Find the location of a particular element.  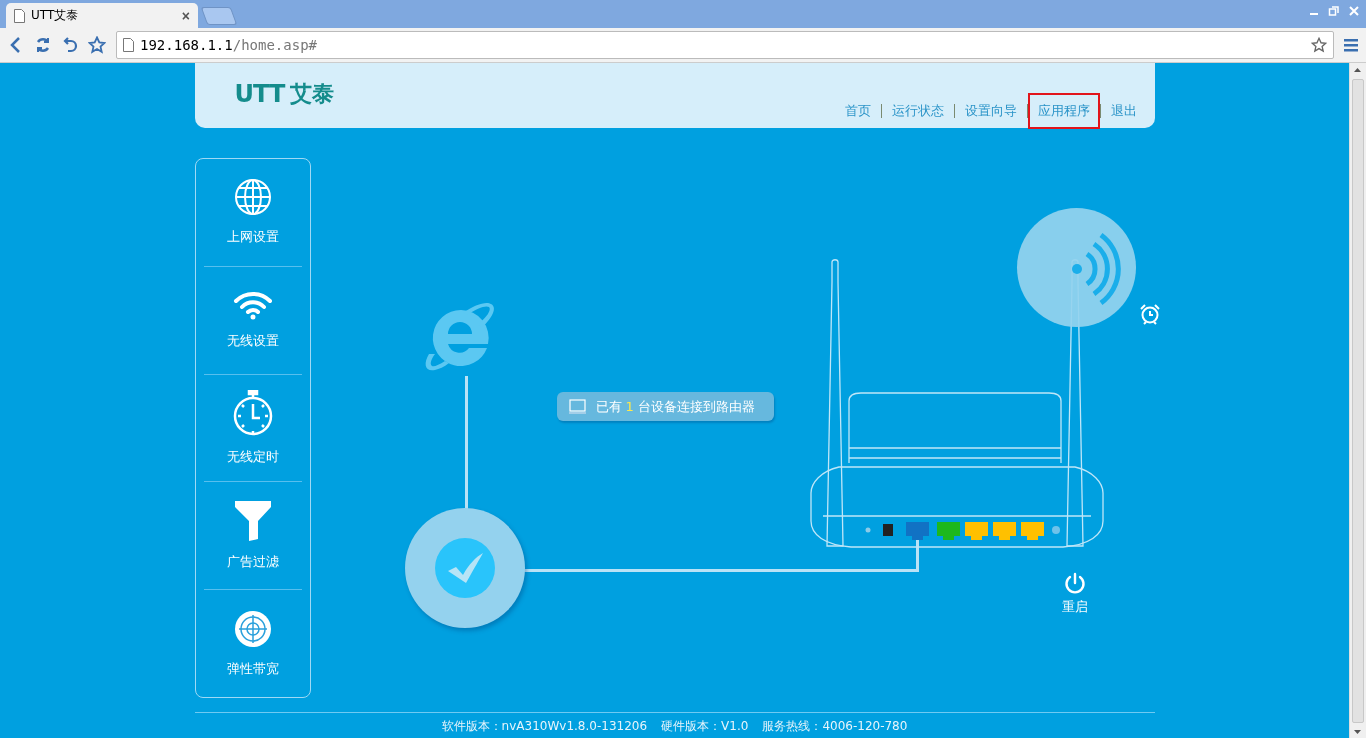

monitor-icon is located at coordinates (577, 406).